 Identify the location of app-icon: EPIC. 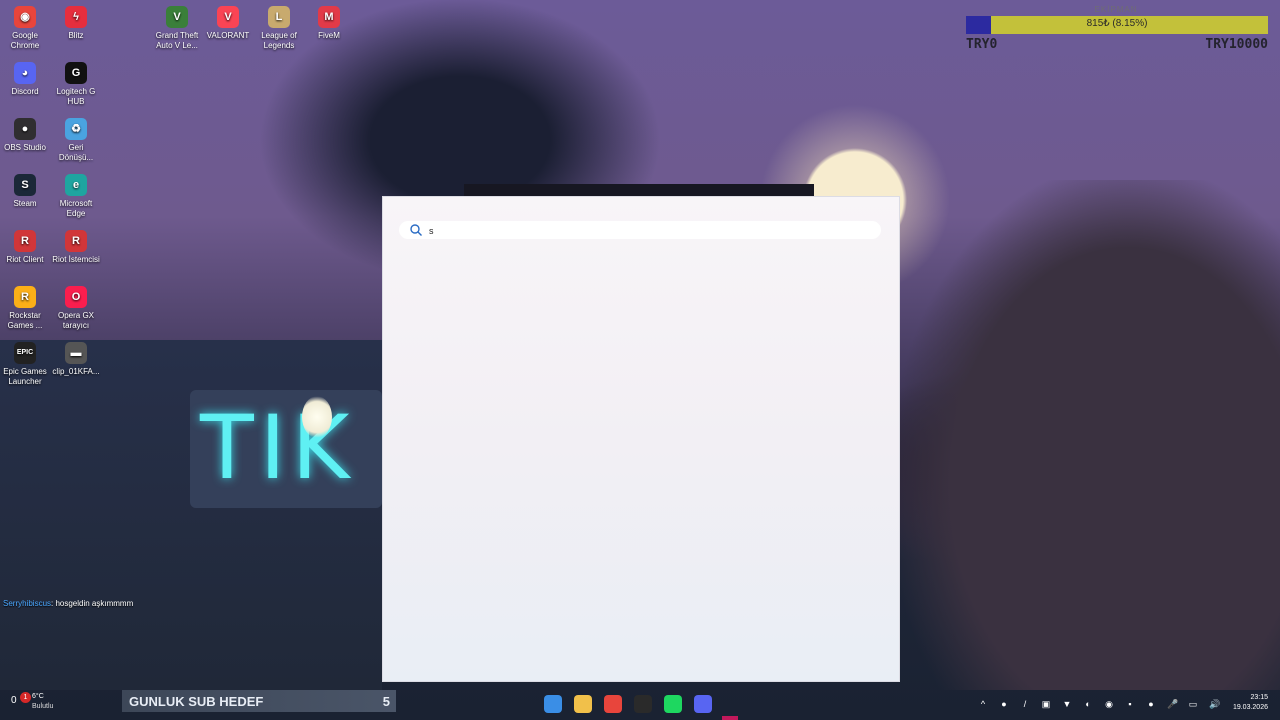
(25, 353).